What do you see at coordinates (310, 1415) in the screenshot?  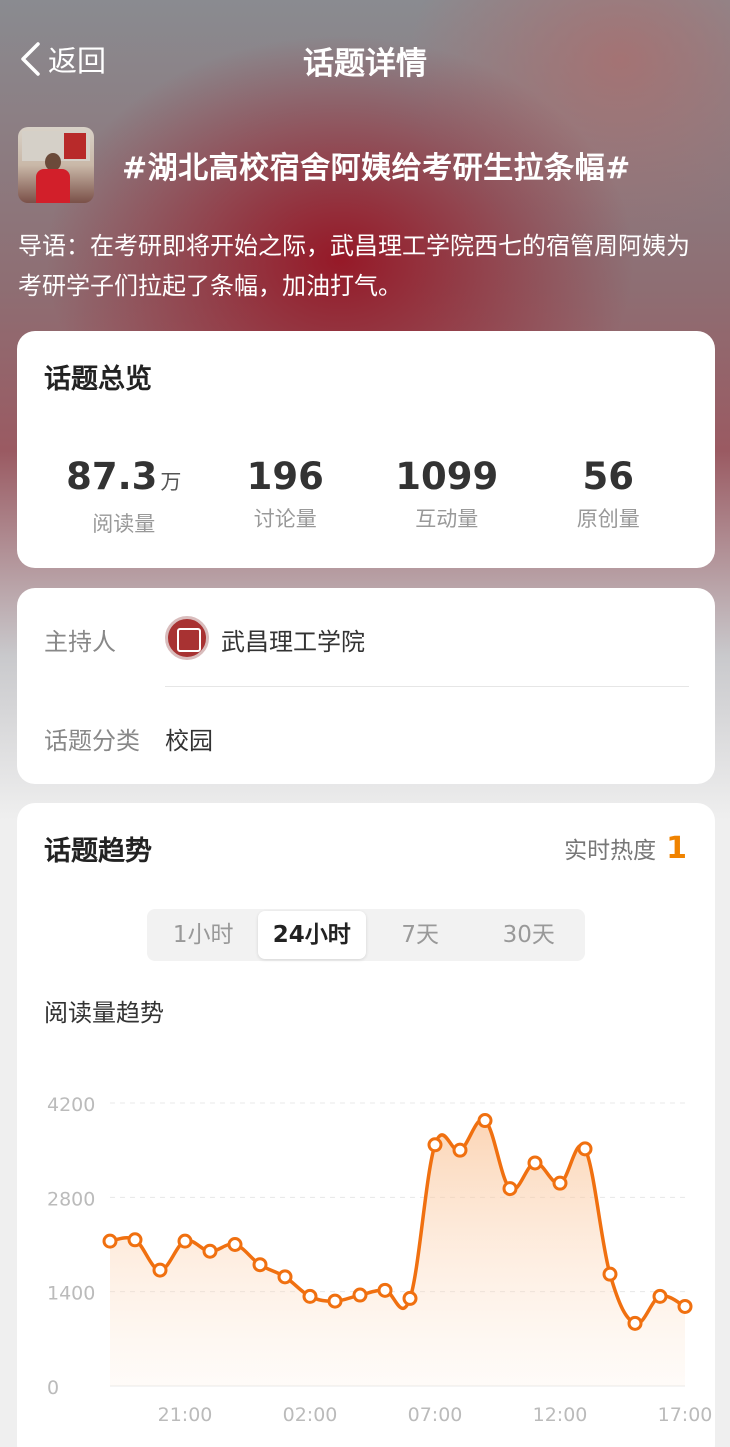 I see `x-tick-label: 02:00` at bounding box center [310, 1415].